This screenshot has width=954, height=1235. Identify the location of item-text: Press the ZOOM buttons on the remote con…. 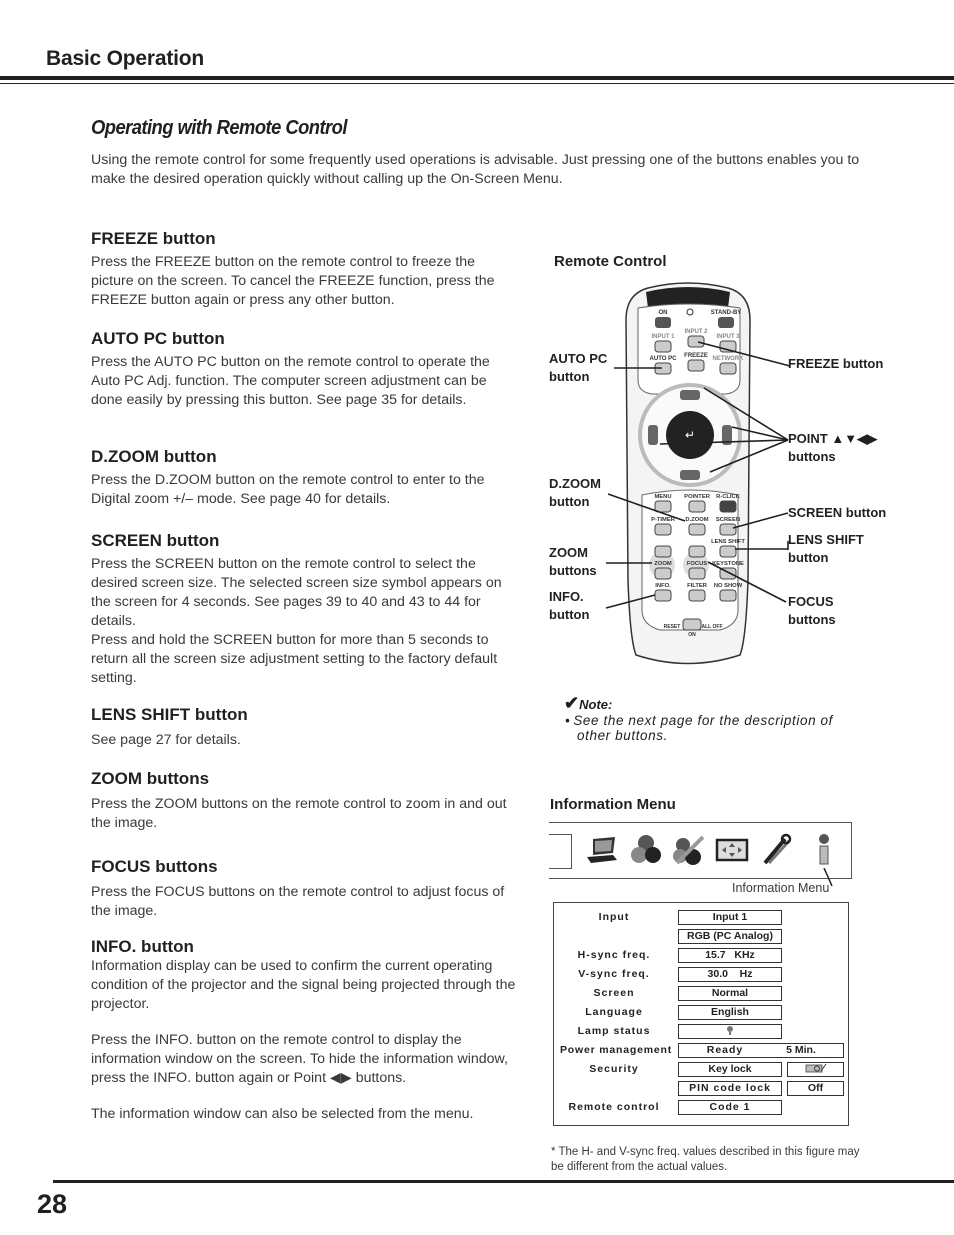
(299, 813).